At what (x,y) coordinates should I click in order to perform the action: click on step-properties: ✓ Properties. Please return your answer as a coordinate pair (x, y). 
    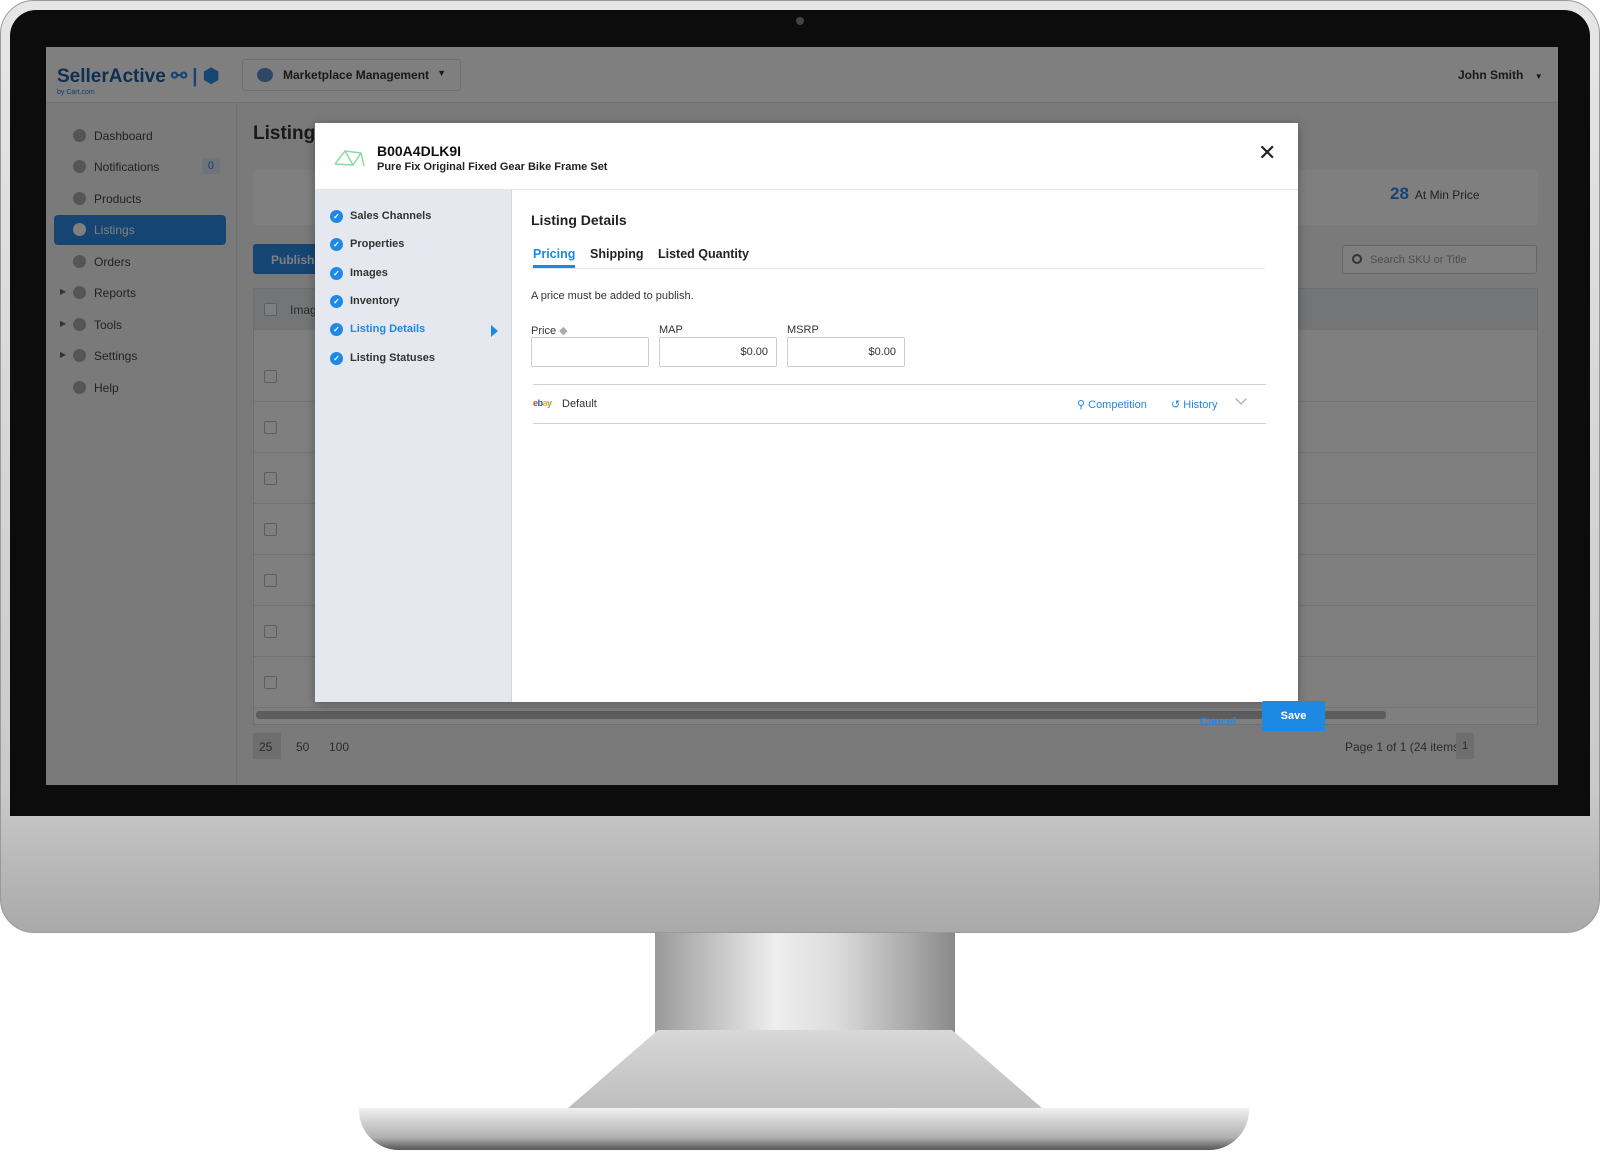
    Looking at the image, I should click on (367, 245).